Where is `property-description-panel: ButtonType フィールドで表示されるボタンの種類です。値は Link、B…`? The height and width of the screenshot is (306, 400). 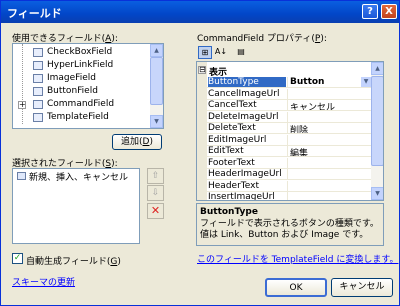
property-description-panel: ButtonType フィールドで表示されるボタンの種類です。値は Link、B… is located at coordinates (290, 224).